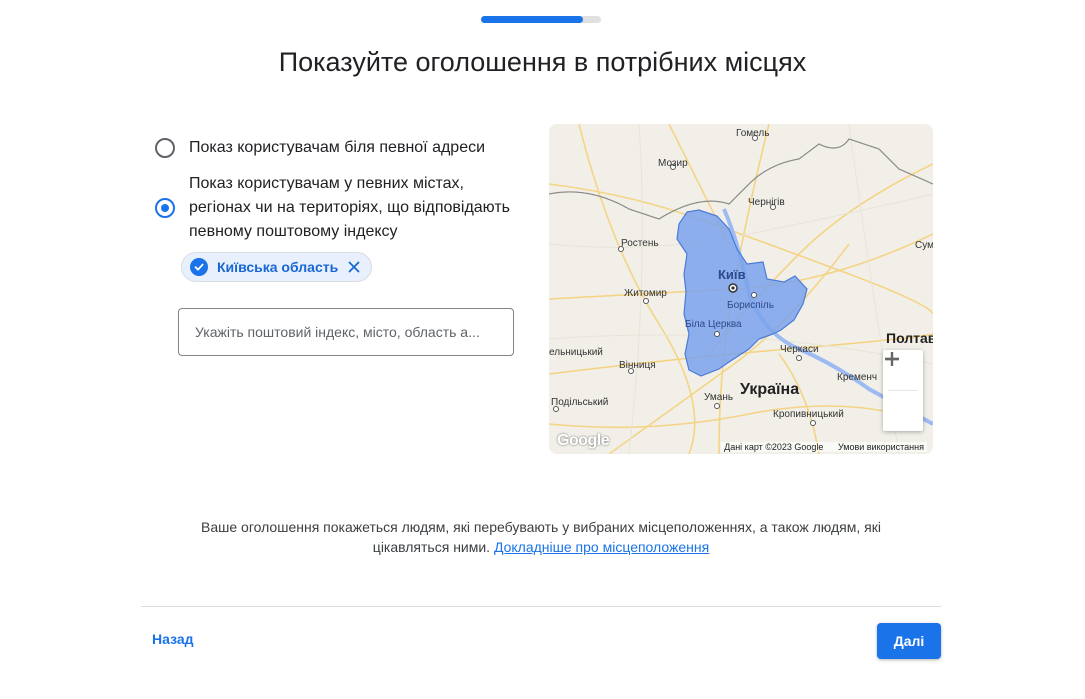 This screenshot has width=1085, height=699. Describe the element at coordinates (774, 447) in the screenshot. I see `map-copyright: Дані карт ©2023 Google` at that location.